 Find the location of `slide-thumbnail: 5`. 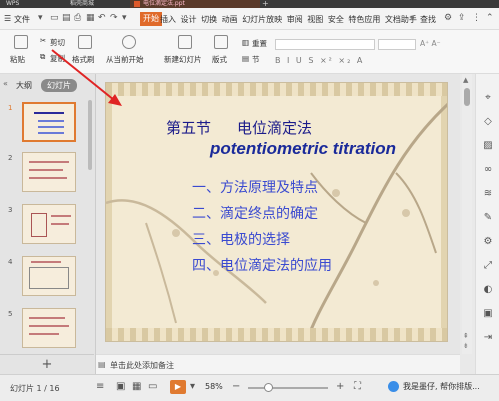

slide-thumbnail: 5 is located at coordinates (46, 329).